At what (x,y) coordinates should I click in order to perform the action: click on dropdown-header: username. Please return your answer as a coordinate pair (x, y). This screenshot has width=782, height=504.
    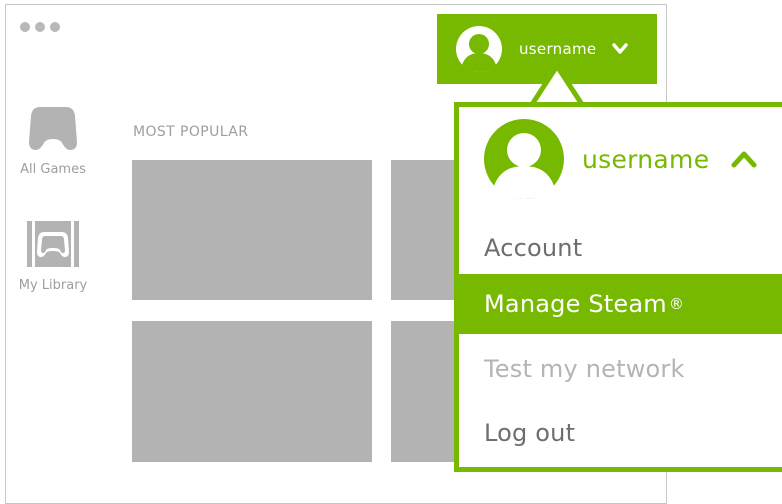
    Looking at the image, I should click on (620, 159).